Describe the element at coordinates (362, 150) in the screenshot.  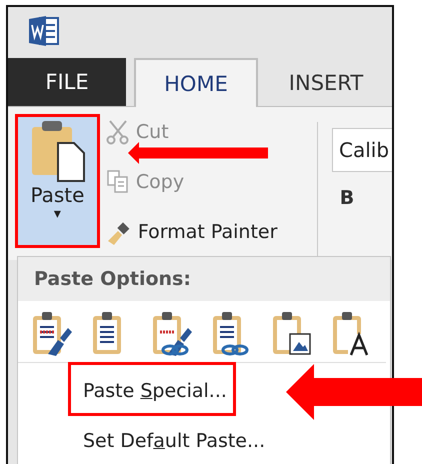
I see `font-name-field: Calib` at that location.